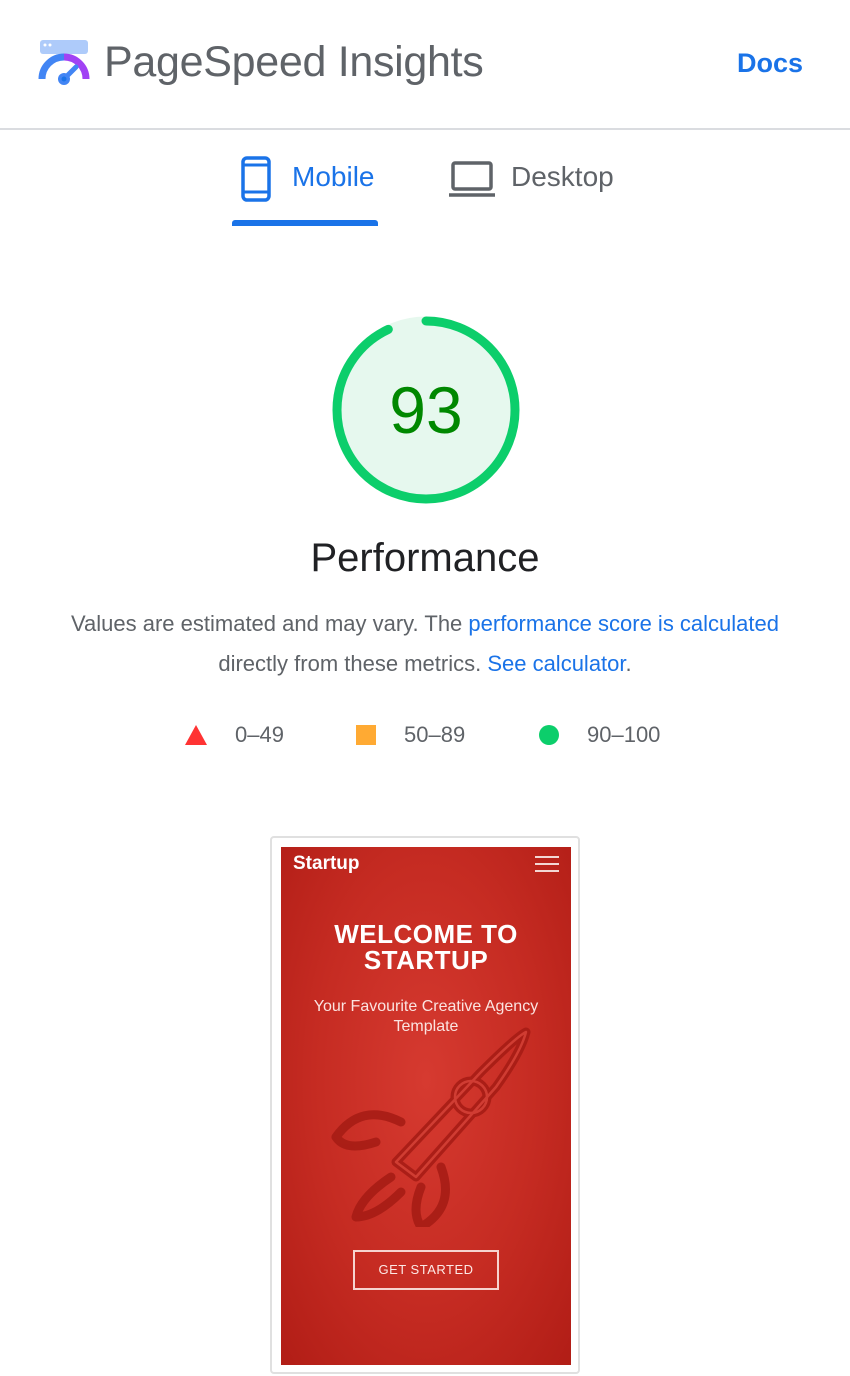 The height and width of the screenshot is (1376, 850). I want to click on get-started-button: GET STARTED, so click(426, 1270).